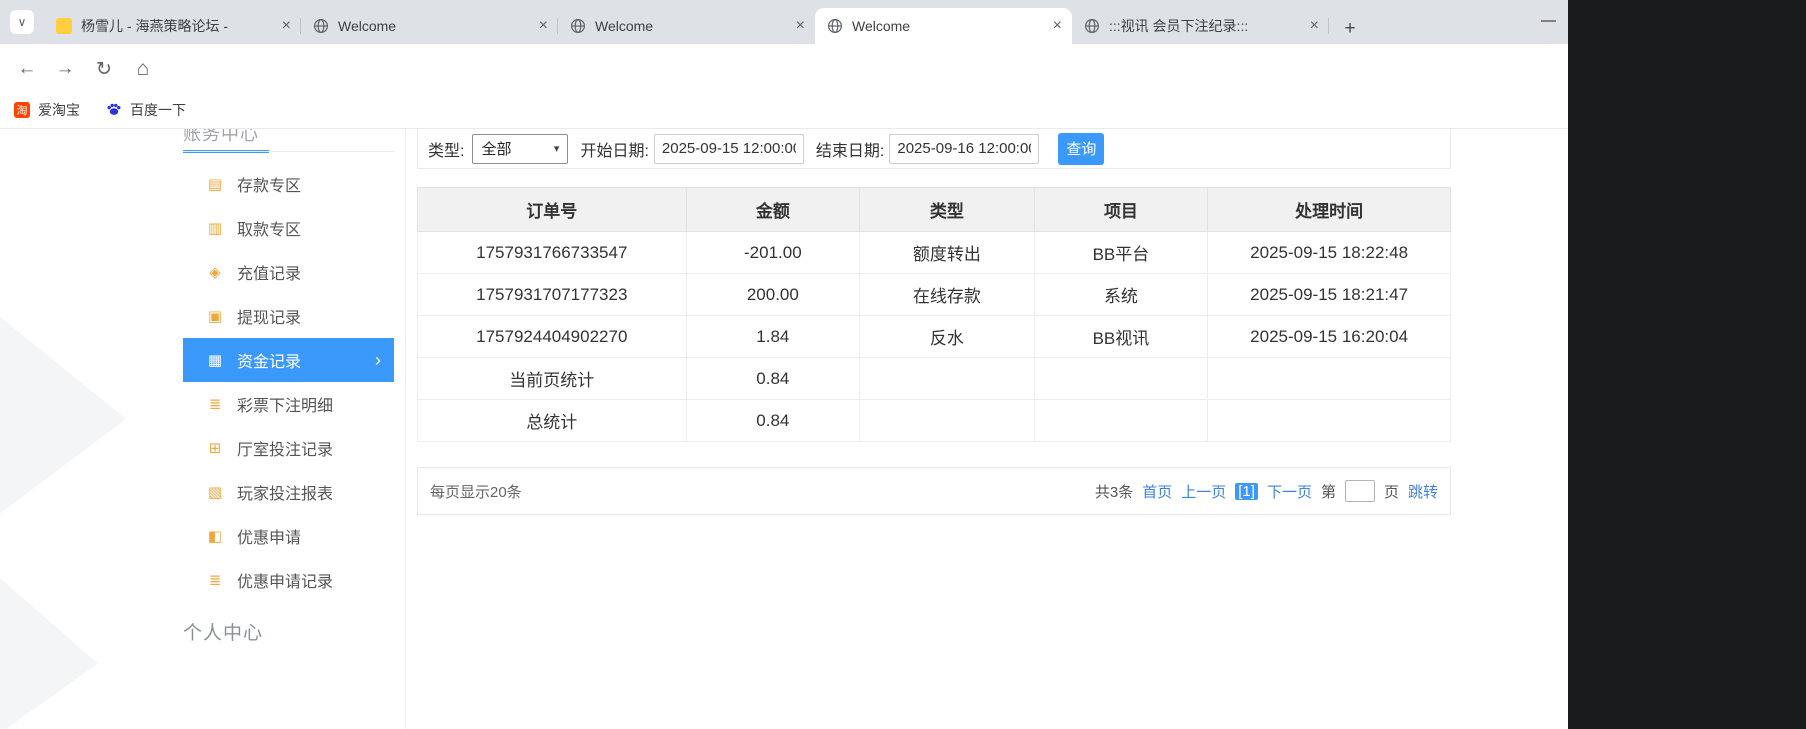 This screenshot has height=729, width=1806. What do you see at coordinates (947, 209) in the screenshot?
I see `col-header-type: 类型` at bounding box center [947, 209].